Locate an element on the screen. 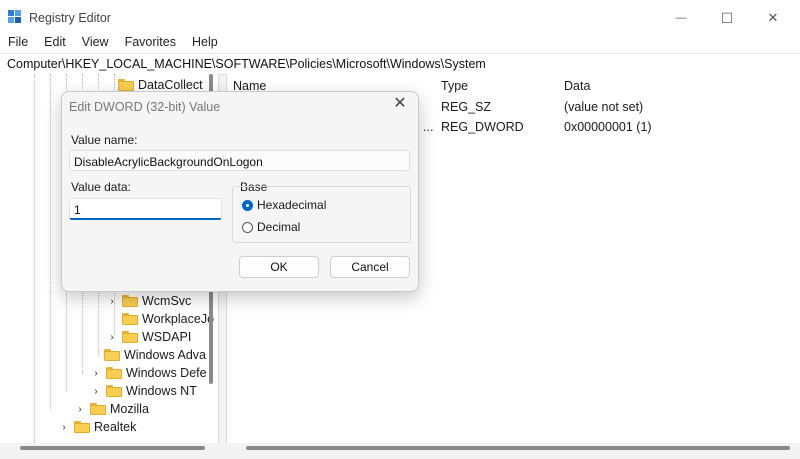 The image size is (800, 459). tree-item-label: WcmSvc is located at coordinates (167, 301).